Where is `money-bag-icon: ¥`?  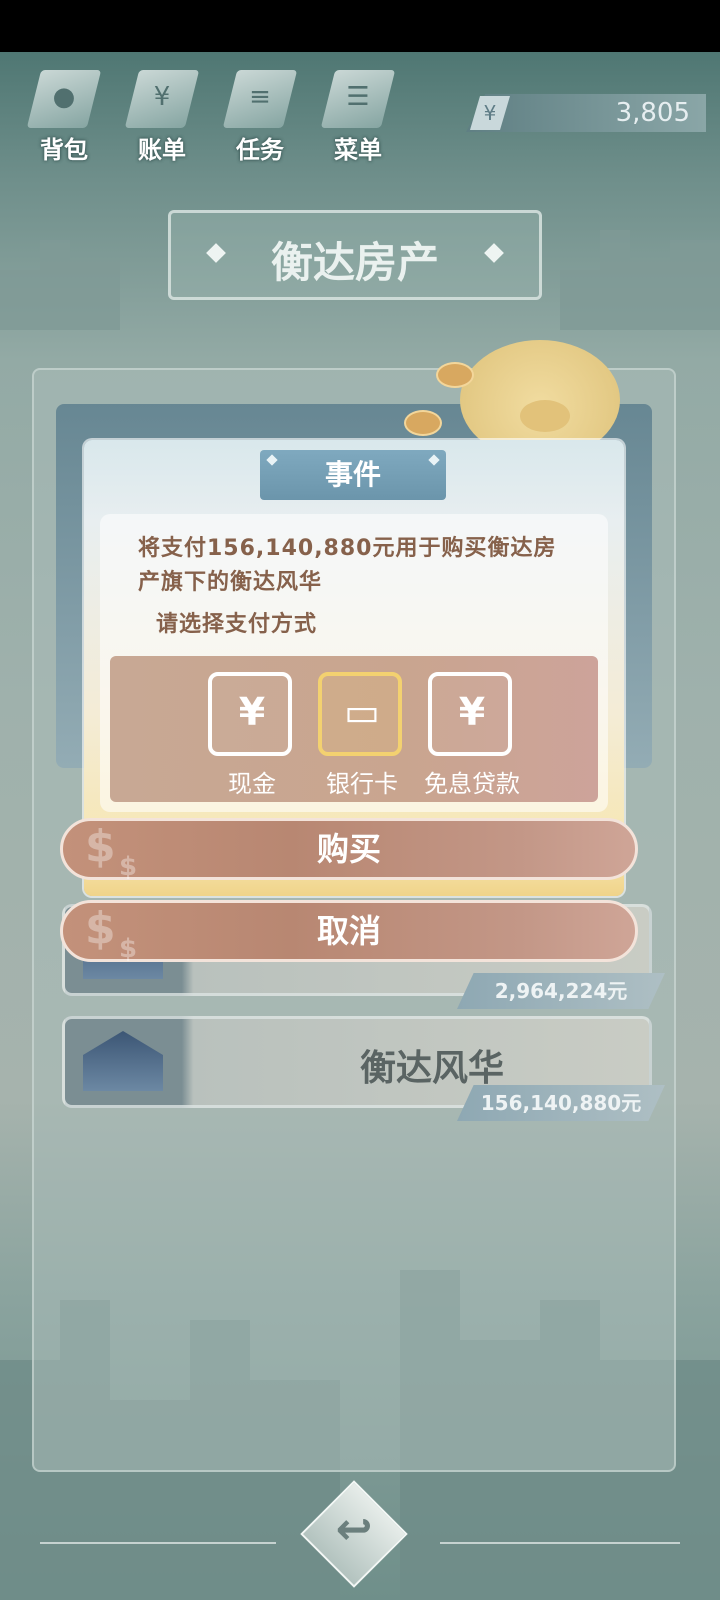 money-bag-icon: ¥ is located at coordinates (252, 712).